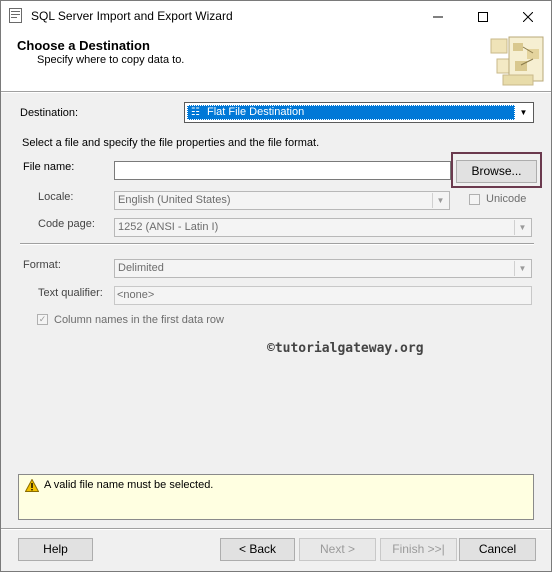 The width and height of the screenshot is (552, 572). Describe the element at coordinates (129, 485) in the screenshot. I see `validation-message: A valid file name must be selected.` at that location.